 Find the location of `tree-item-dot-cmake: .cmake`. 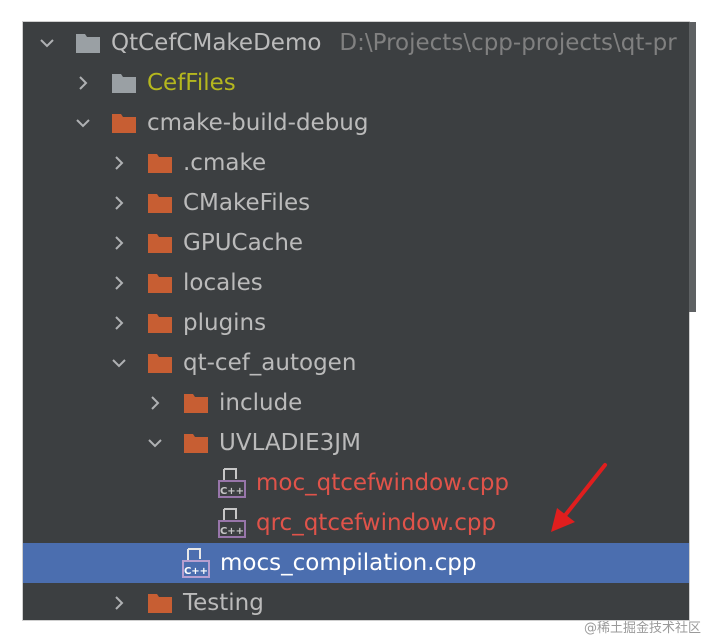

tree-item-dot-cmake: .cmake is located at coordinates (356, 163).